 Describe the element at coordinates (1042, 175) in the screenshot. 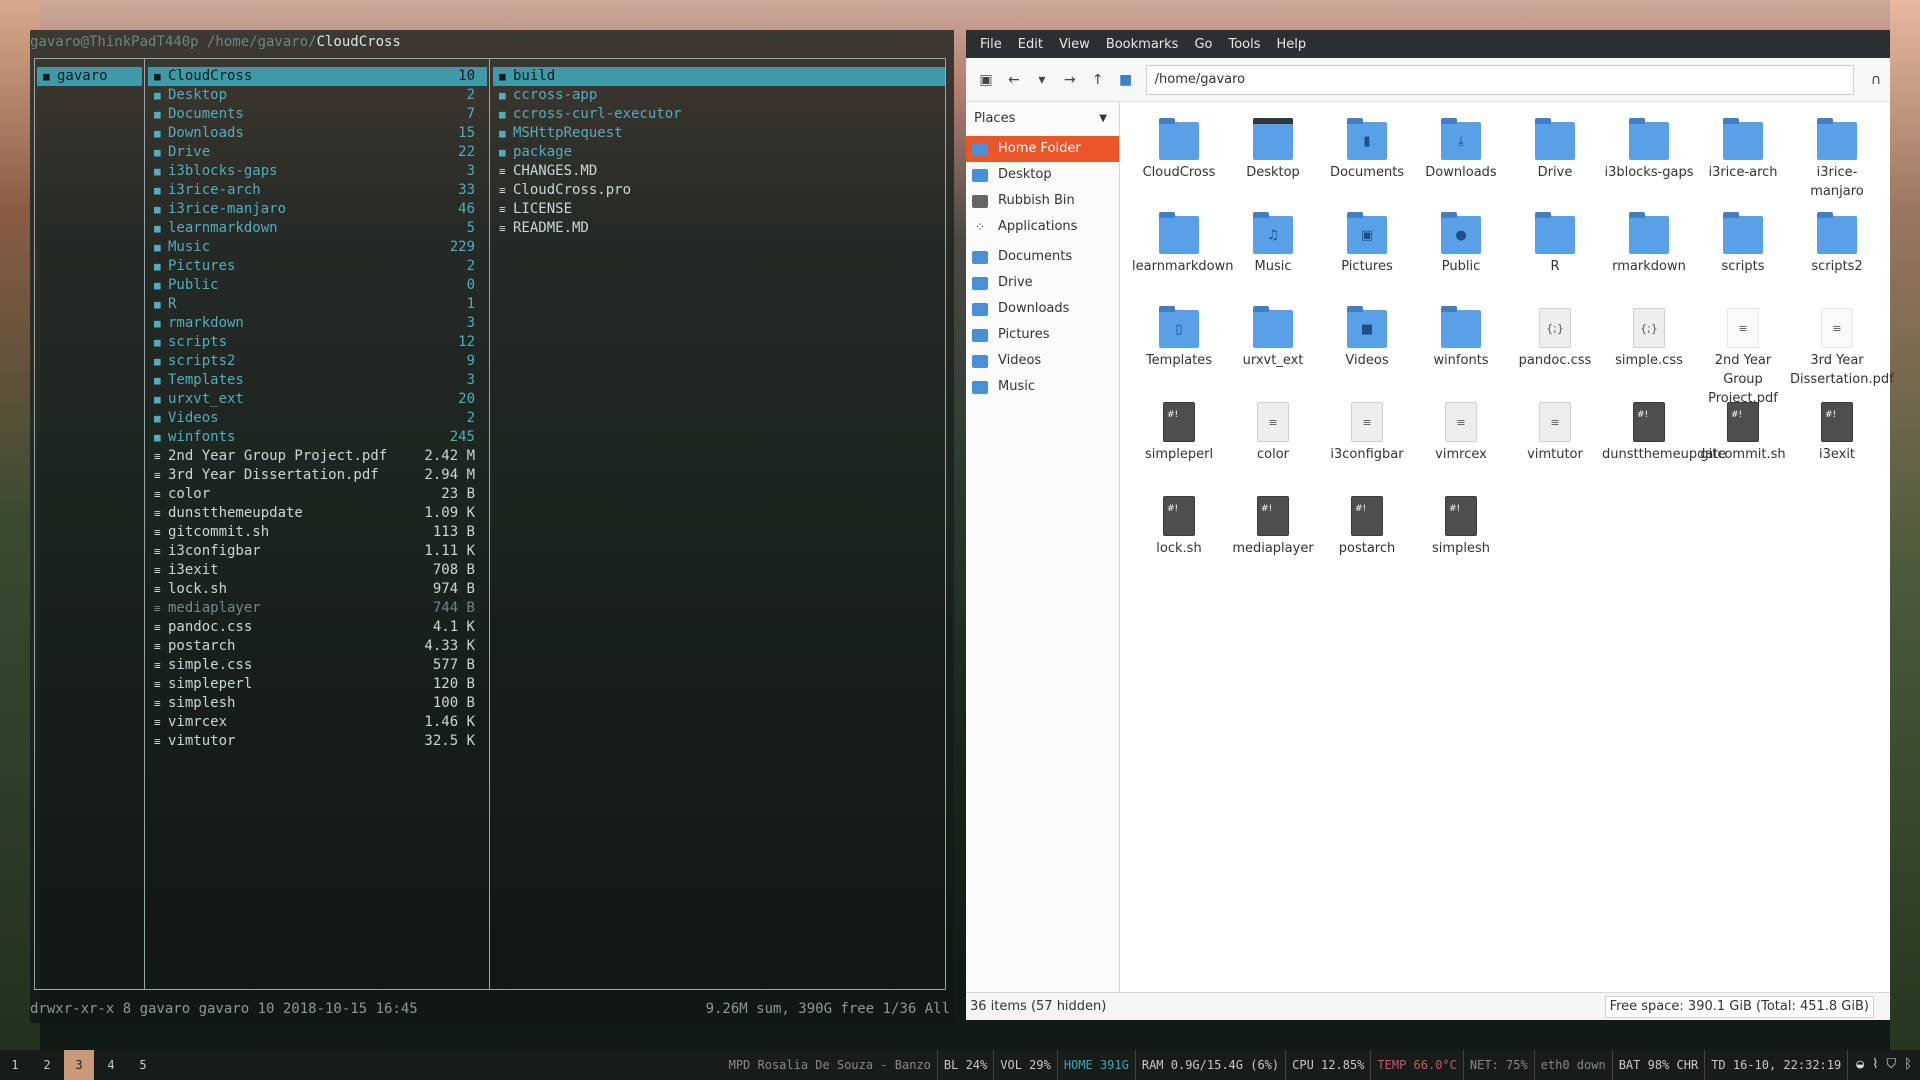

I see `sidebar-item-desktop: Desktop` at that location.